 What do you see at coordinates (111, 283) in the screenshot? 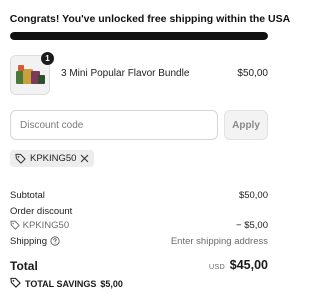
I see `total-savings-amount: $5,00` at bounding box center [111, 283].